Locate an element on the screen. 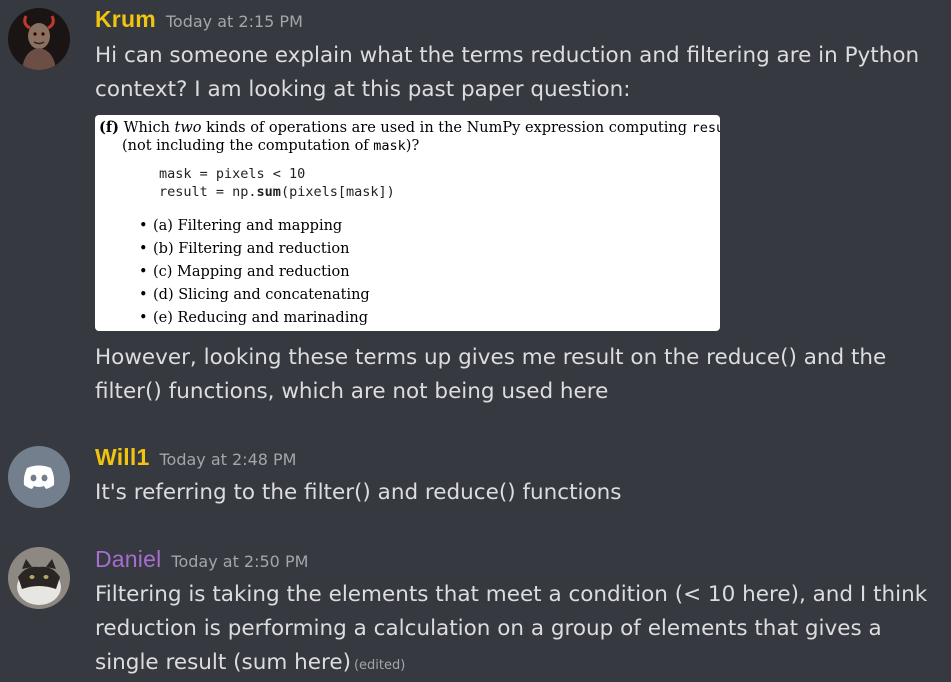 The height and width of the screenshot is (682, 951). code-line-result: result = np.sum(pixels[mask]) is located at coordinates (277, 192).